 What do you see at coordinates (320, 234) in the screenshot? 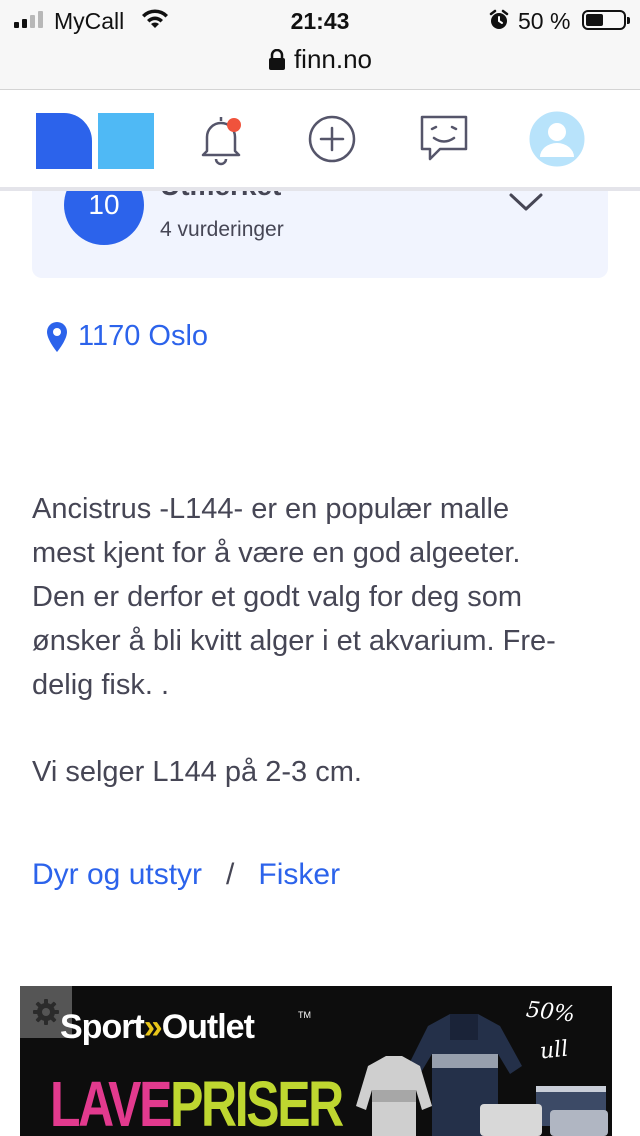
I see `seller-rating-card: 10 Utmerket 4 vurderinger` at bounding box center [320, 234].